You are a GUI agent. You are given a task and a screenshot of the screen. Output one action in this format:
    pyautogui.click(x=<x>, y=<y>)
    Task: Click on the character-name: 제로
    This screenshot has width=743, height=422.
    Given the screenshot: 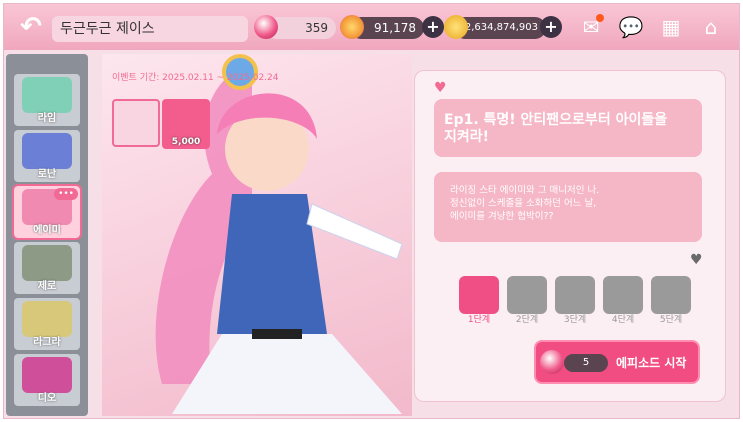 What is the action you would take?
    pyautogui.click(x=47, y=286)
    